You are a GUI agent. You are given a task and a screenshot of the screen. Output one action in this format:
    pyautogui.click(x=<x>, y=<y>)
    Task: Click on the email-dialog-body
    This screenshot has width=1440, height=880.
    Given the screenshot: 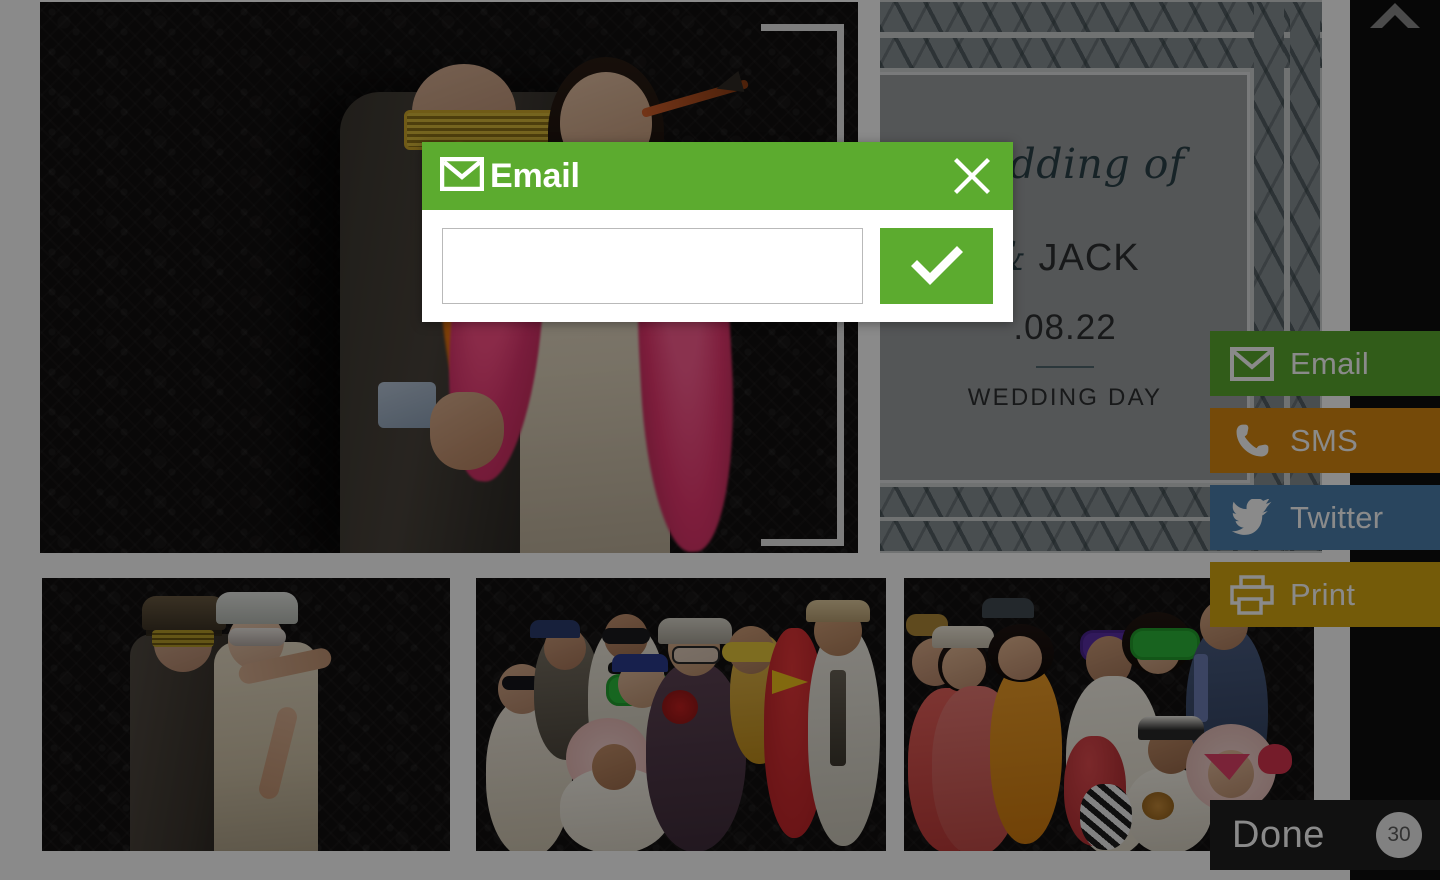 What is the action you would take?
    pyautogui.click(x=717, y=266)
    